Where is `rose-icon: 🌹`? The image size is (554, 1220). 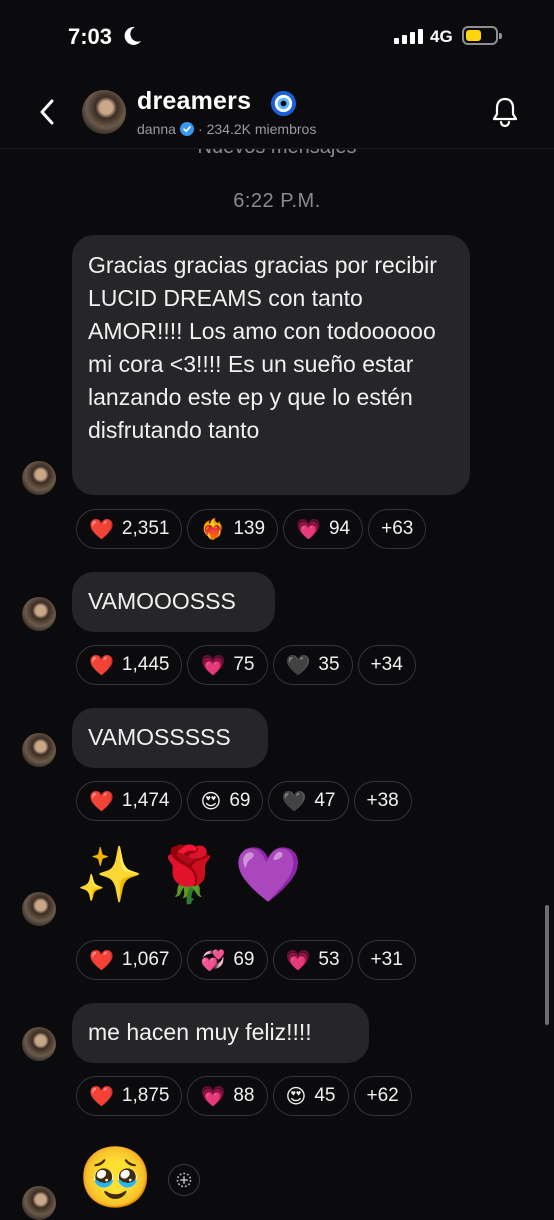 rose-icon: 🌹 is located at coordinates (189, 874).